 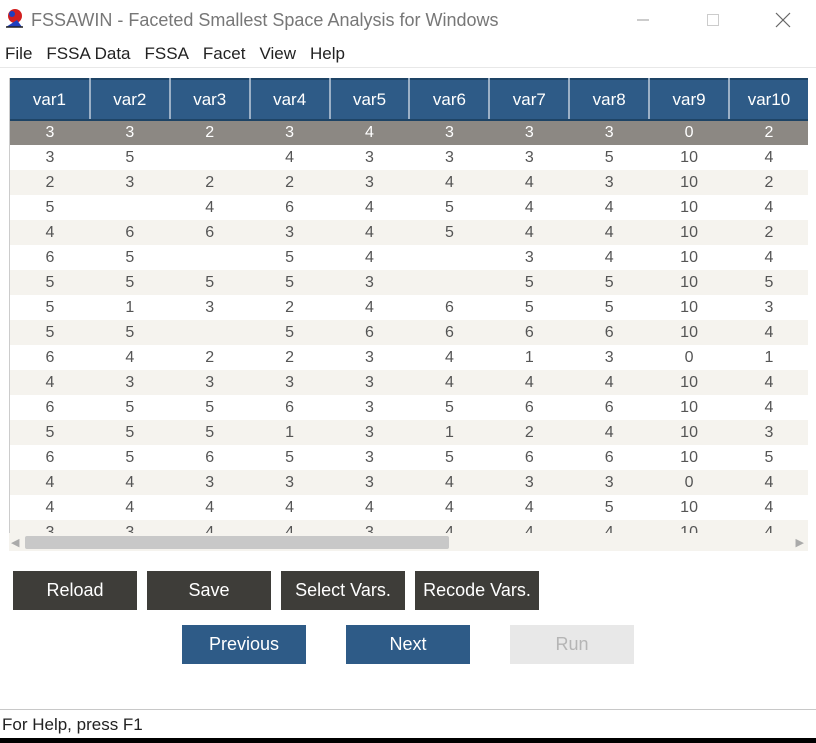 What do you see at coordinates (530, 99) in the screenshot?
I see `column-header-var7: var7` at bounding box center [530, 99].